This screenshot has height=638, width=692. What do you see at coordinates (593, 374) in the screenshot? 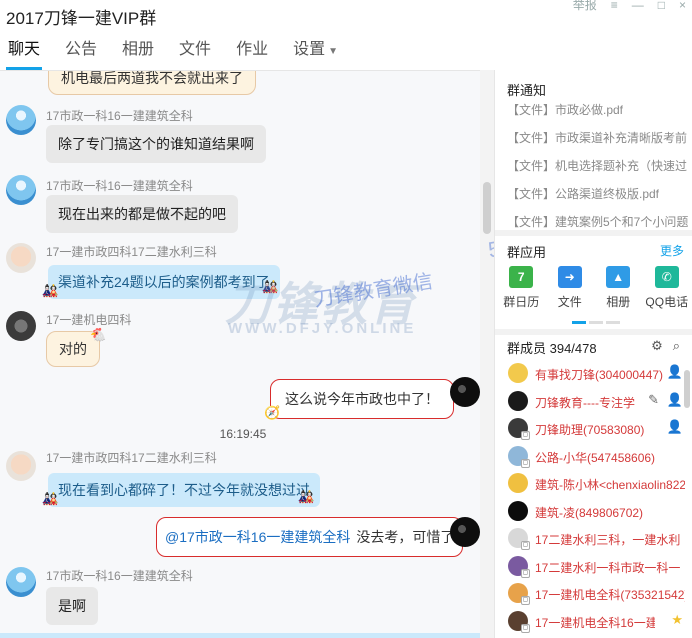
I see `member-row: 有事找刀锋(304000447) 👤` at bounding box center [593, 374].